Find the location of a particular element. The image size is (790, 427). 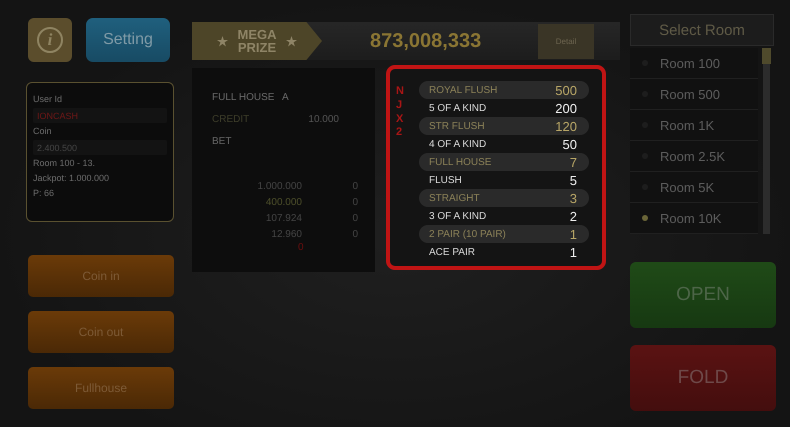

jackpot-text: Jackpot: 1.000.000 is located at coordinates (71, 178).